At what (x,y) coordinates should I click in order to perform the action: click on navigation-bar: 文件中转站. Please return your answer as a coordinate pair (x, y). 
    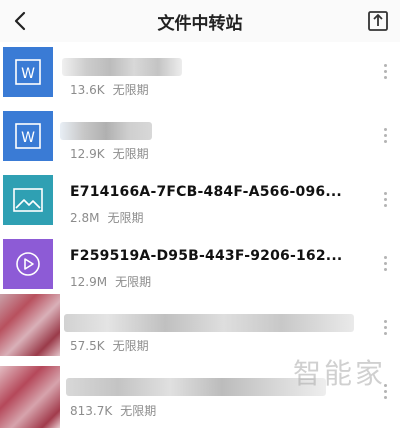
    Looking at the image, I should click on (200, 21).